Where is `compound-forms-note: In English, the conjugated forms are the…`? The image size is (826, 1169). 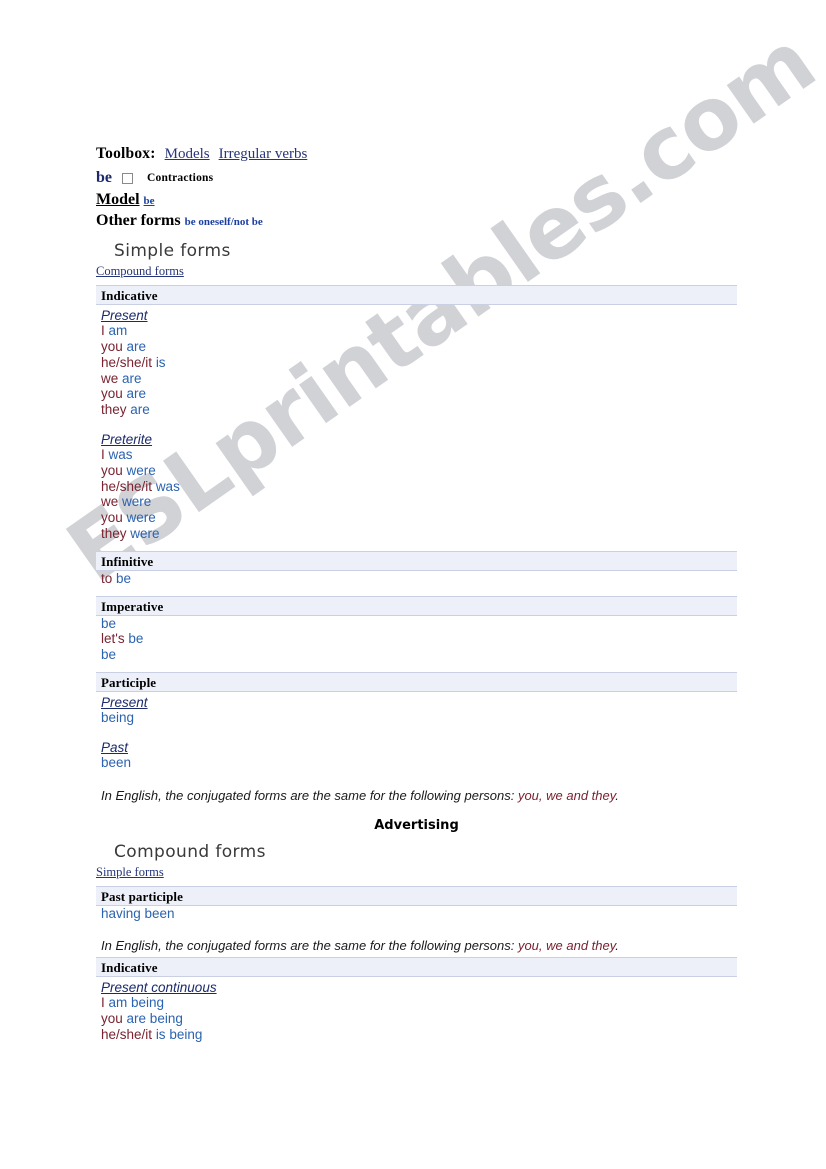 compound-forms-note: In English, the conjugated forms are the… is located at coordinates (419, 945).